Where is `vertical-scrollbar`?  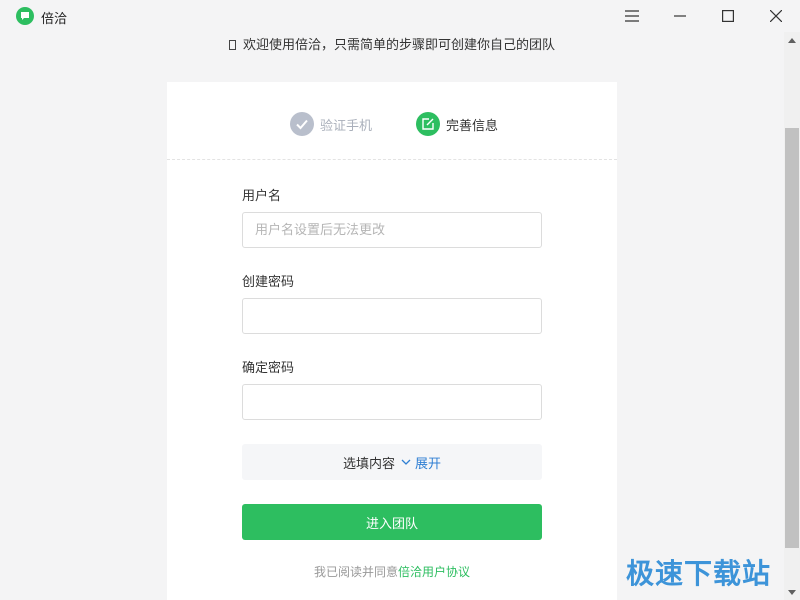 vertical-scrollbar is located at coordinates (792, 316).